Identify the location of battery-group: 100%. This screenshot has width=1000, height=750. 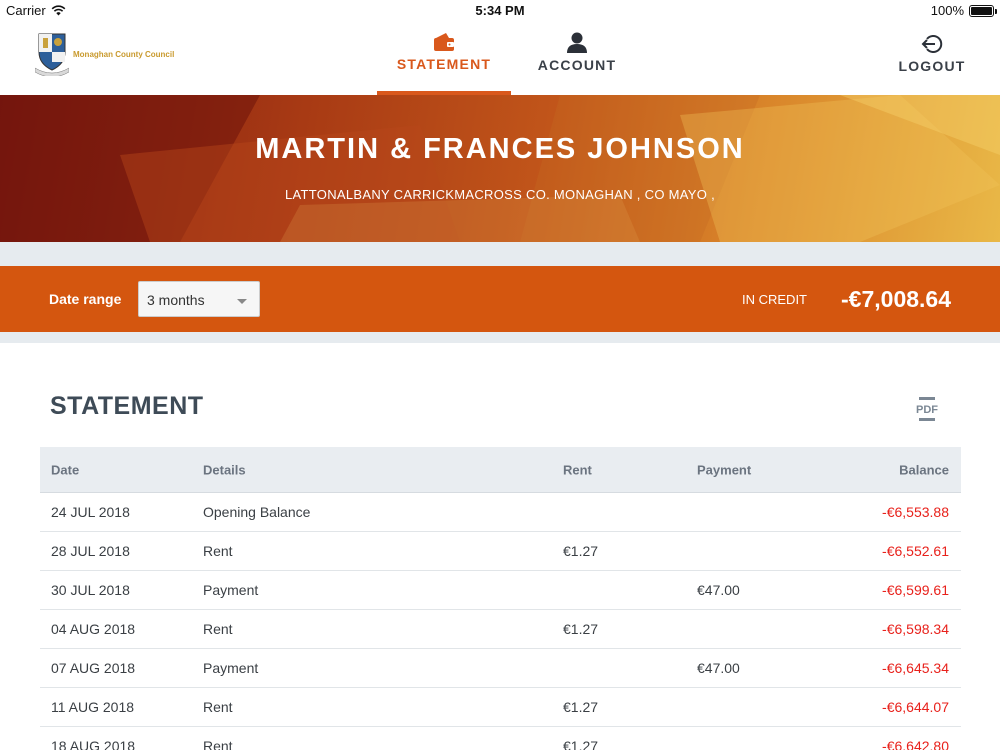
(963, 10).